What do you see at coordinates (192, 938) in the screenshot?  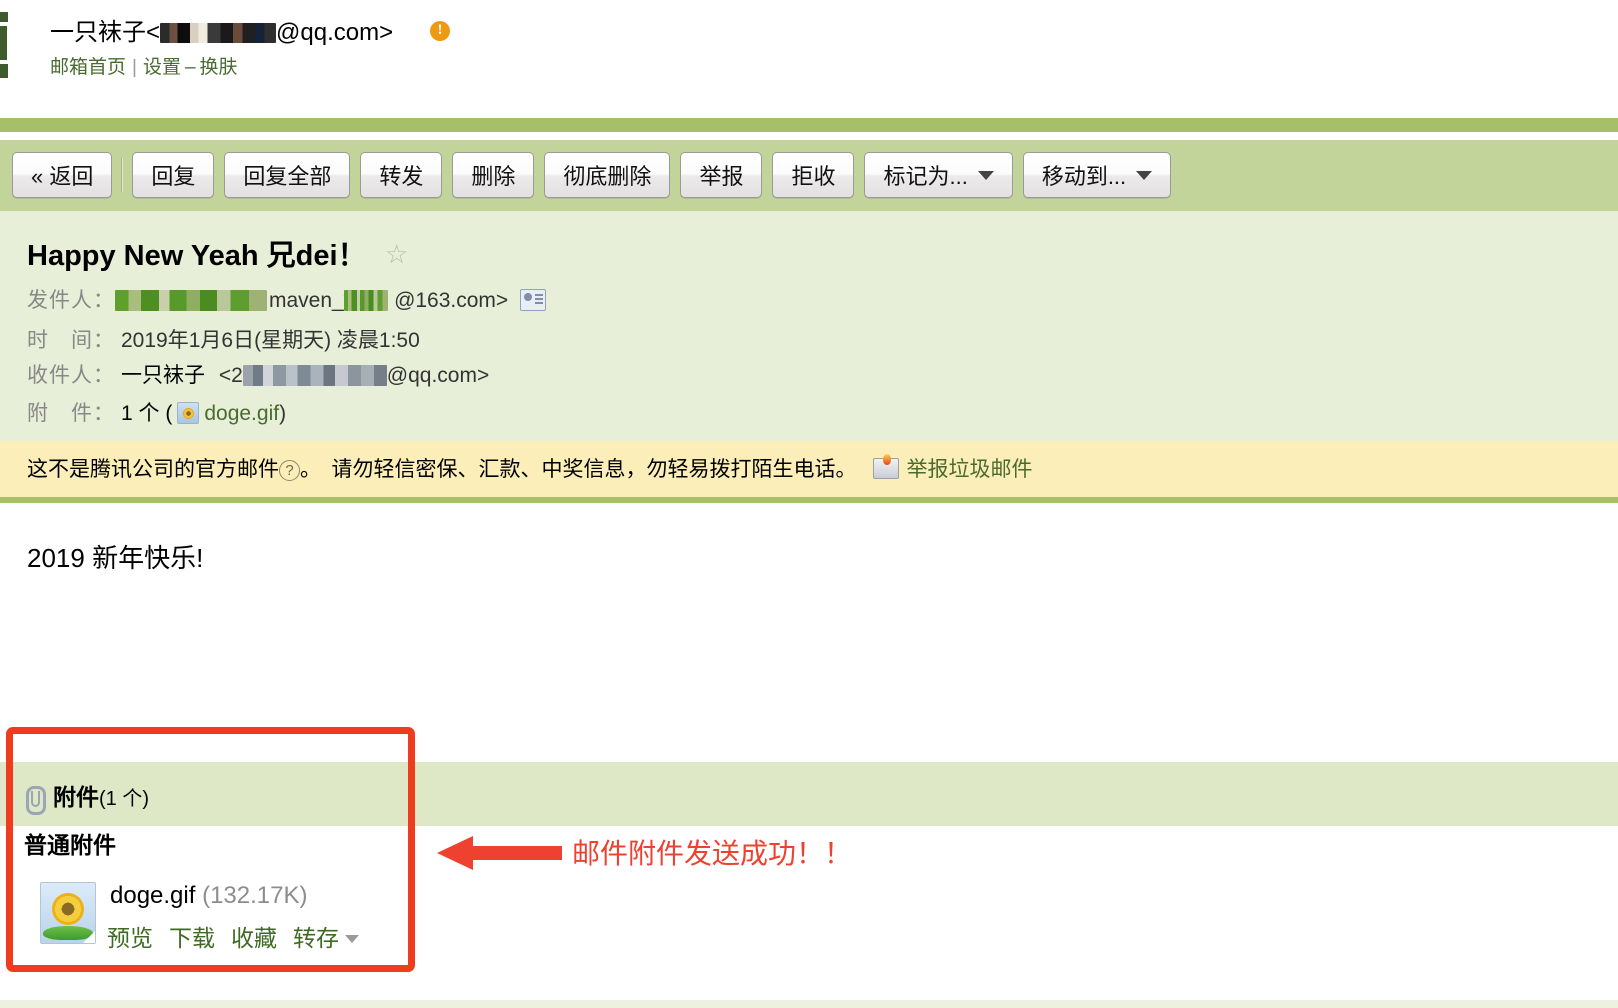 I see `attachment-download-link: 下载` at bounding box center [192, 938].